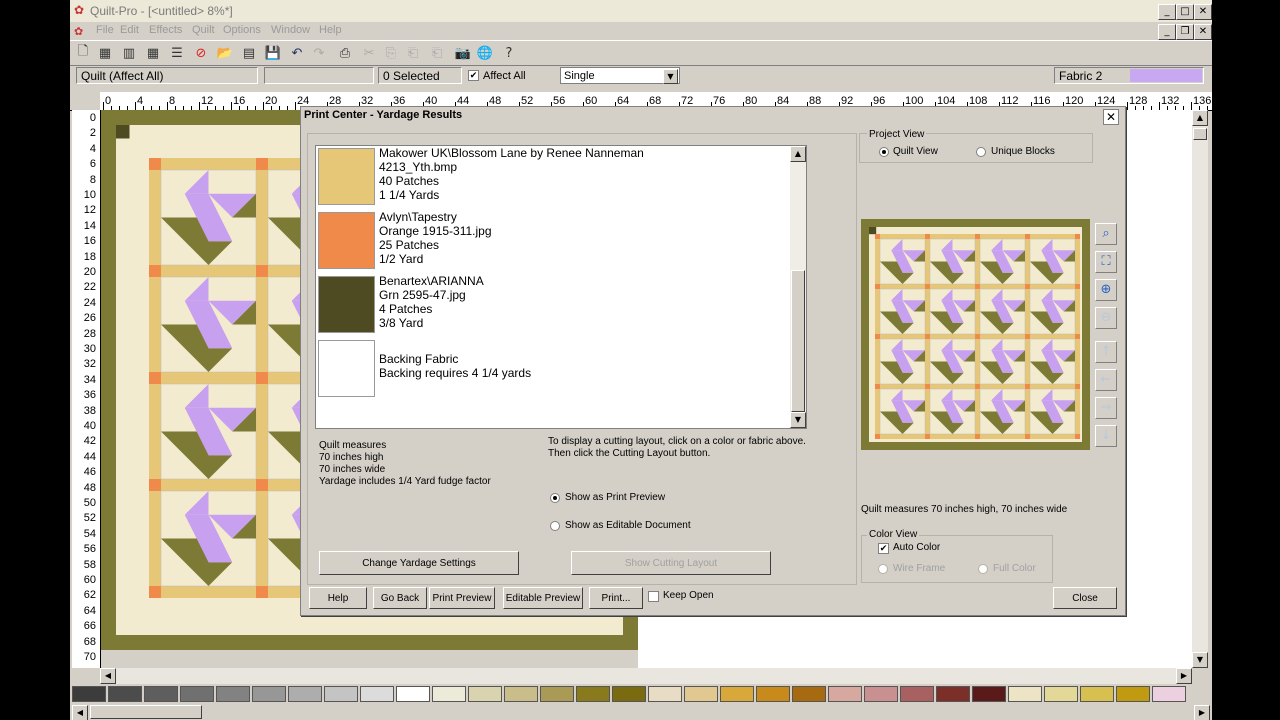  Describe the element at coordinates (146, 712) in the screenshot. I see `palette-scroll-thumb` at that location.